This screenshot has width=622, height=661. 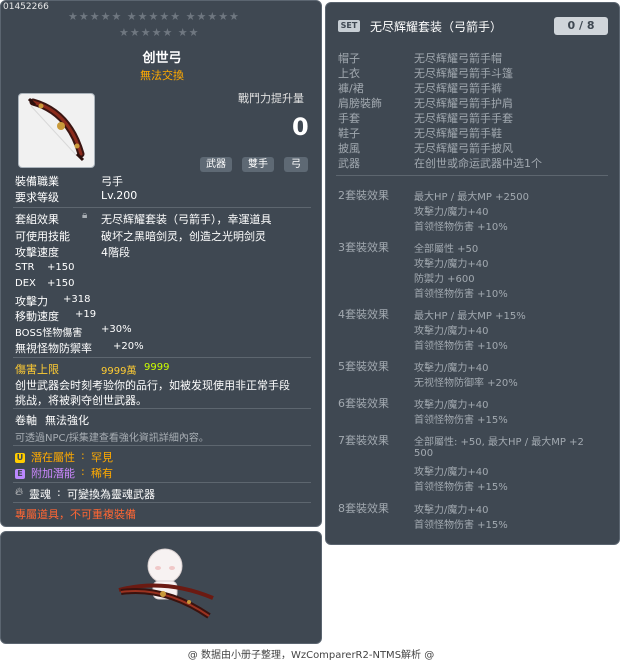 What do you see at coordinates (162, 58) in the screenshot?
I see `item-name: 创世弓` at bounding box center [162, 58].